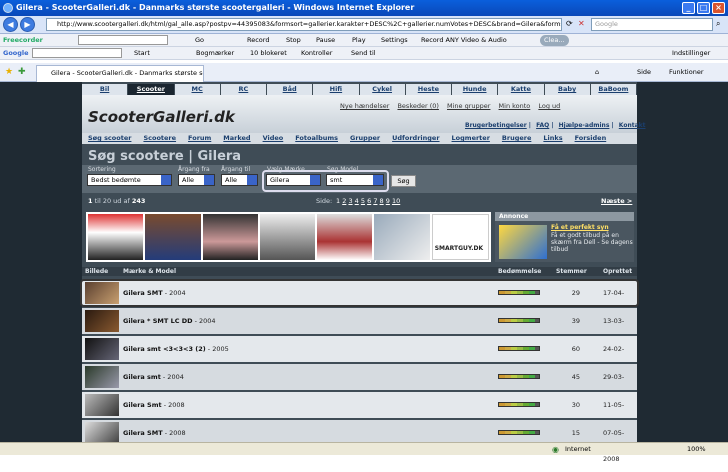  Describe the element at coordinates (199, 138) in the screenshot. I see `nav-forum: Forum` at that location.